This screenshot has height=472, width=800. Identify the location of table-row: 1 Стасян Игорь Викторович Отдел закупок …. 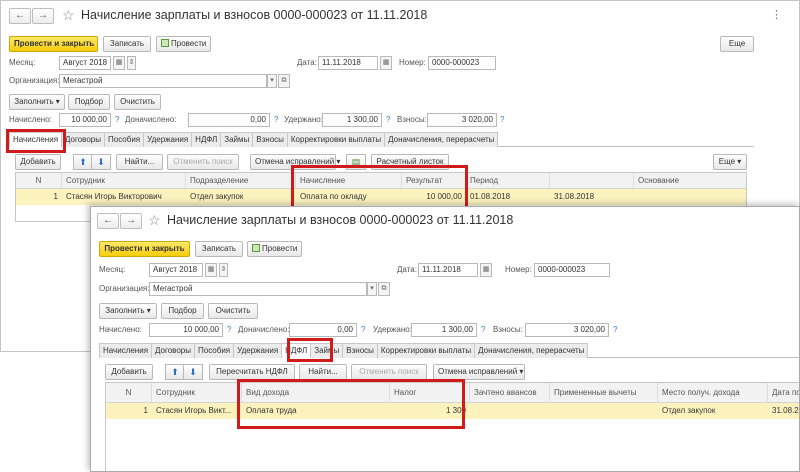
(381, 197).